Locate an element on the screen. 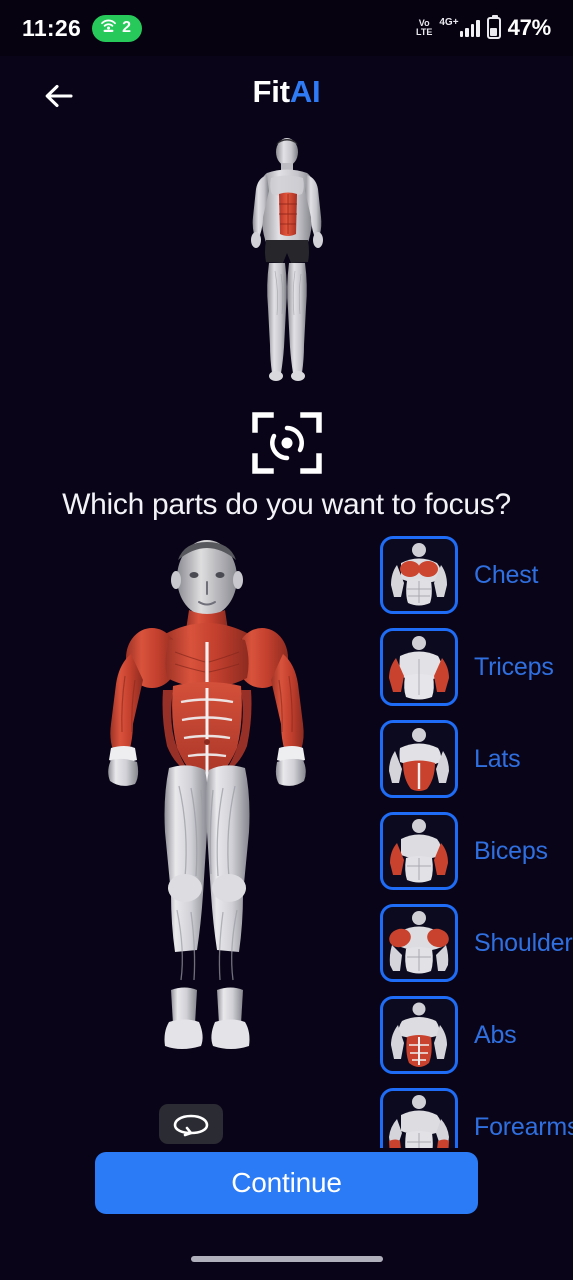 The height and width of the screenshot is (1280, 573). chest-thumbnail is located at coordinates (419, 575).